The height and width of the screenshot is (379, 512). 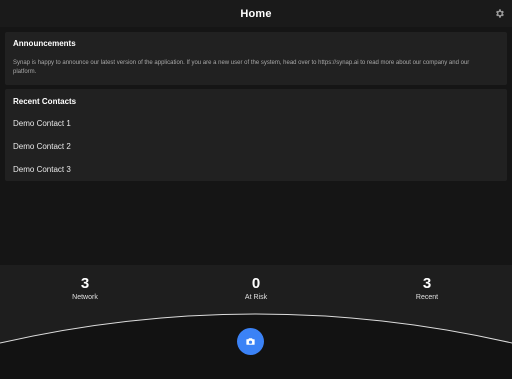 I want to click on recent-count: 3, so click(x=427, y=283).